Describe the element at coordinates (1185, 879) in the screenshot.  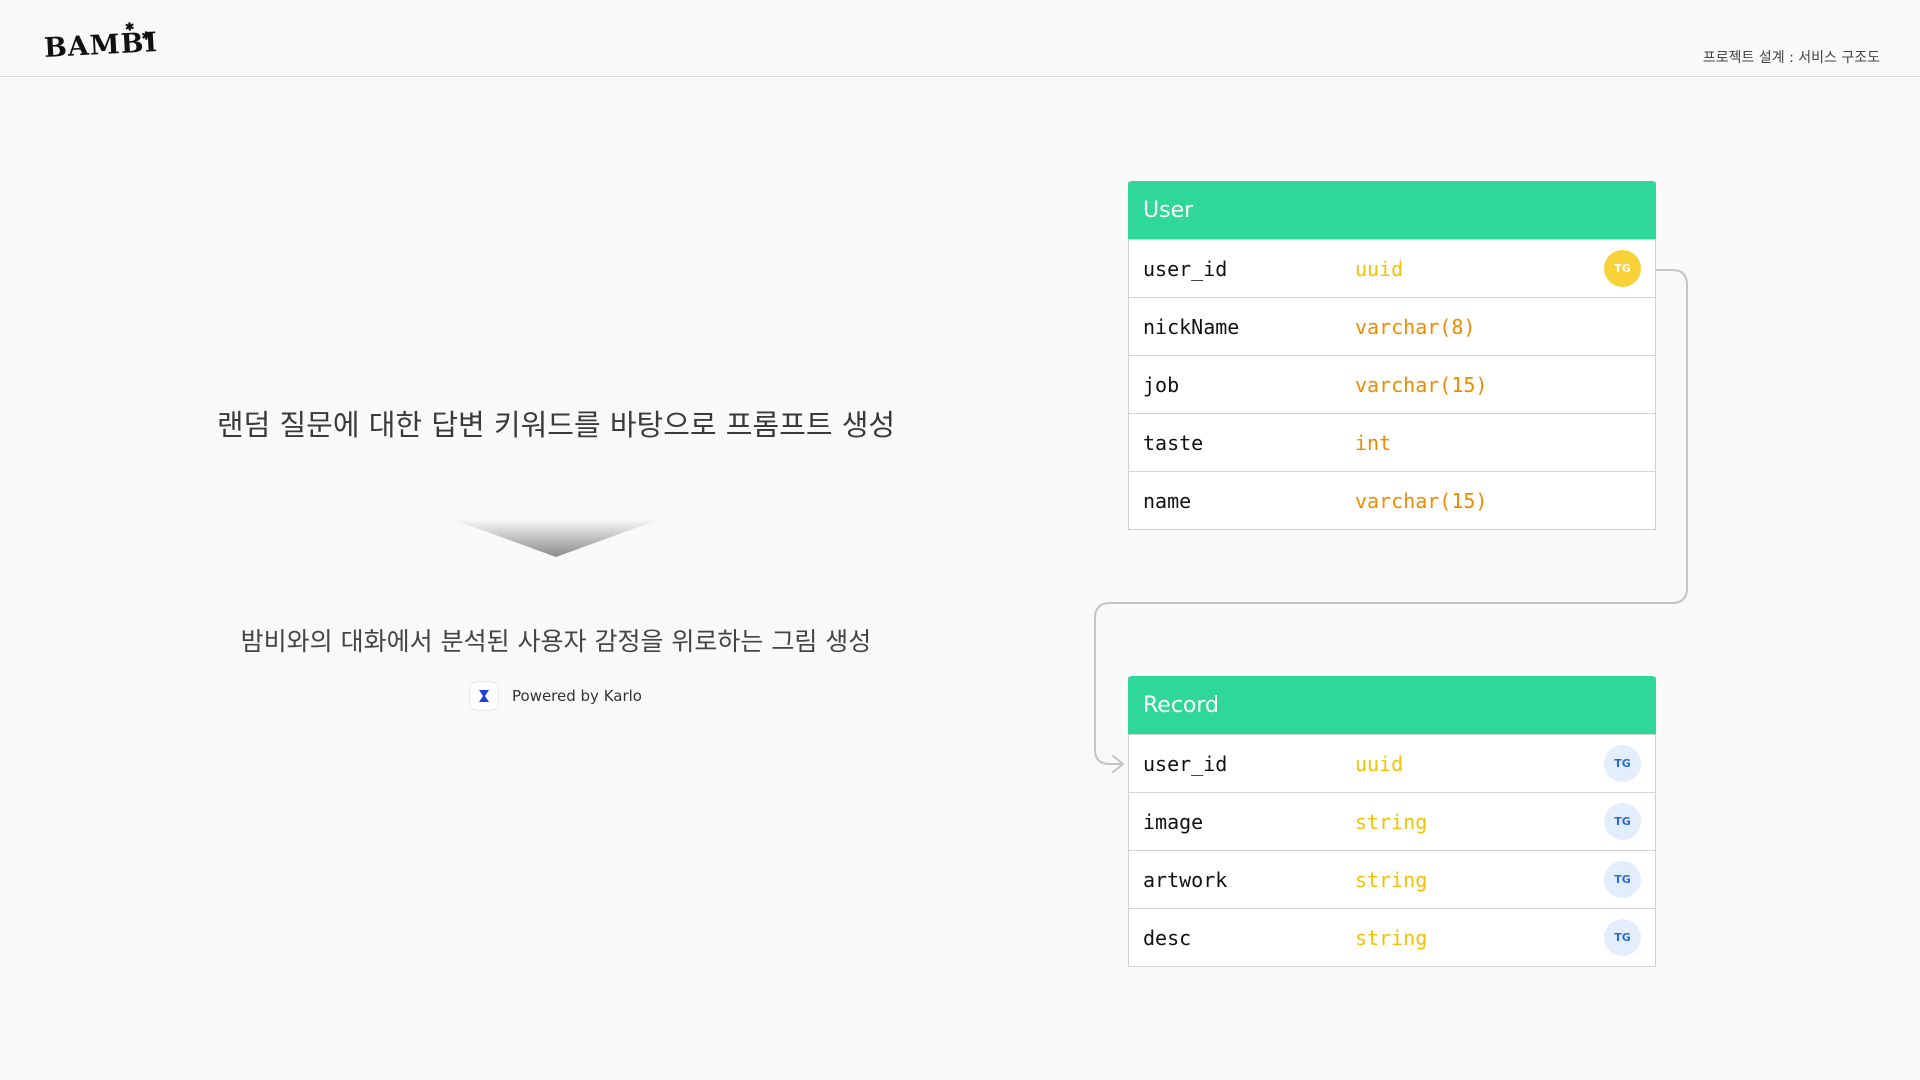
I see `column-name: artwork` at that location.